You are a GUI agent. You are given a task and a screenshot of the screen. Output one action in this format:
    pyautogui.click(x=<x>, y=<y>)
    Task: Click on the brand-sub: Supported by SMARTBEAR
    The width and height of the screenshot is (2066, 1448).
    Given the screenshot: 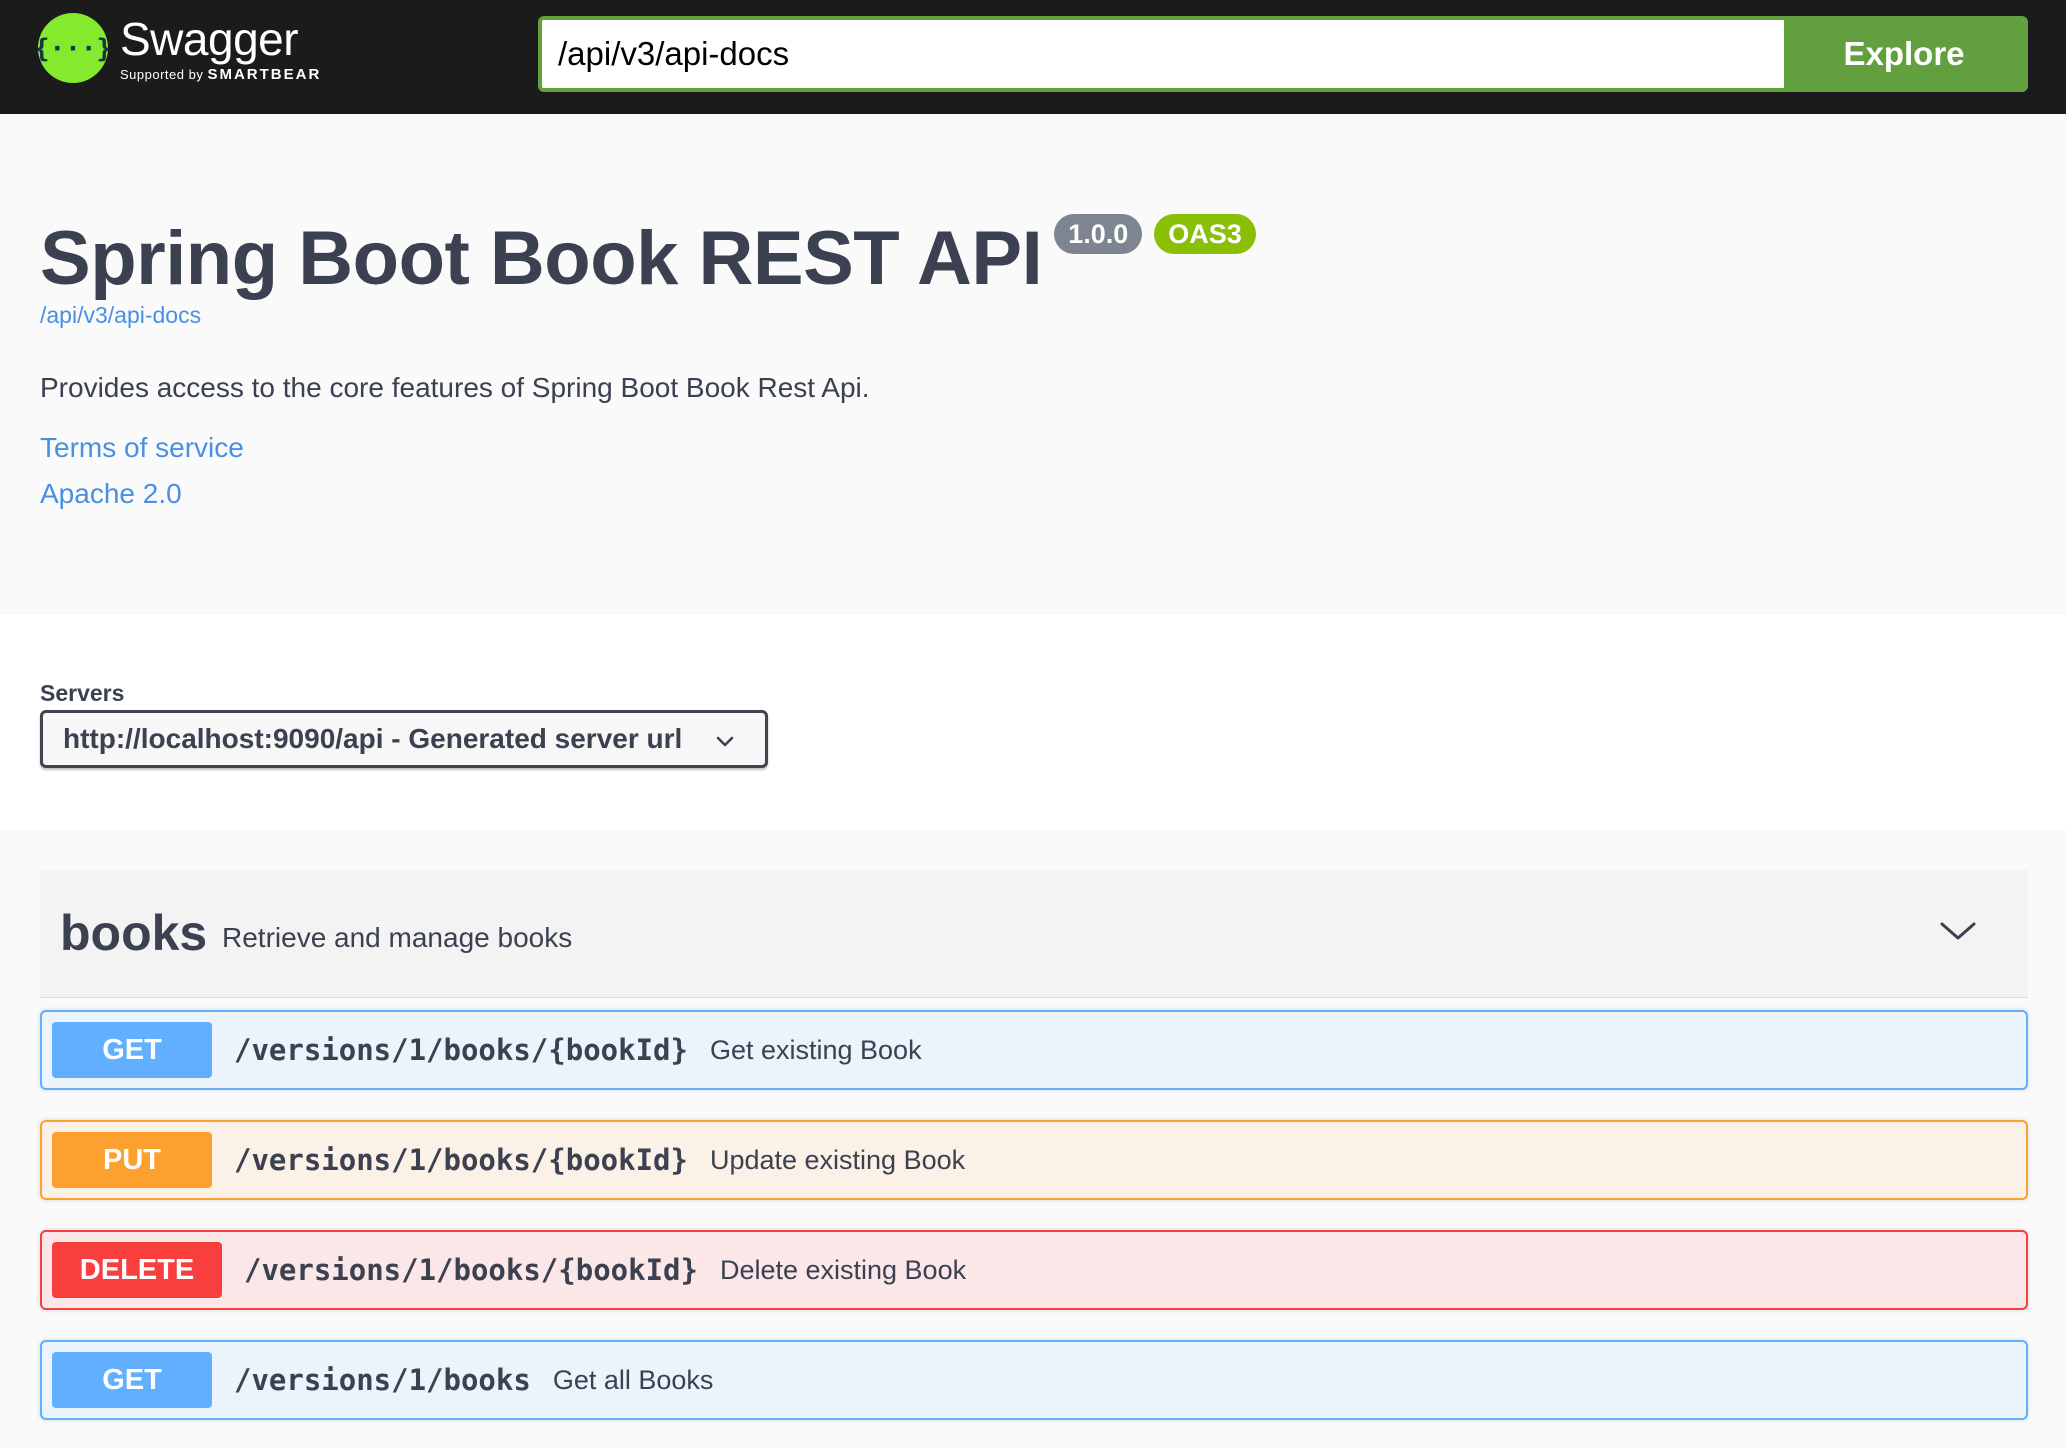 What is the action you would take?
    pyautogui.click(x=220, y=74)
    